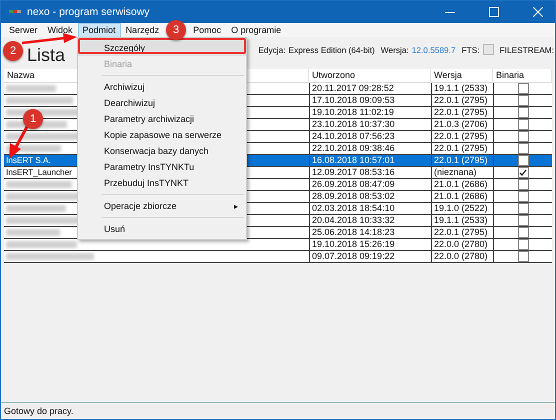 This screenshot has height=420, width=556. I want to click on table-cell: 24.10.2018 07:56:23, so click(353, 136).